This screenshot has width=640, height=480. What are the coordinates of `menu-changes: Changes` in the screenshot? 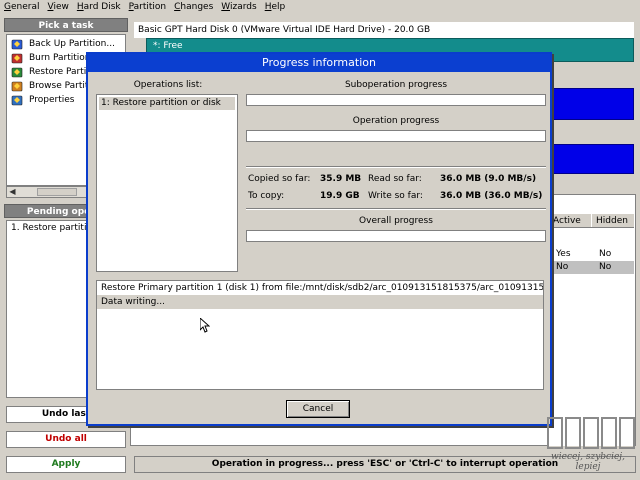 It's located at (193, 7).